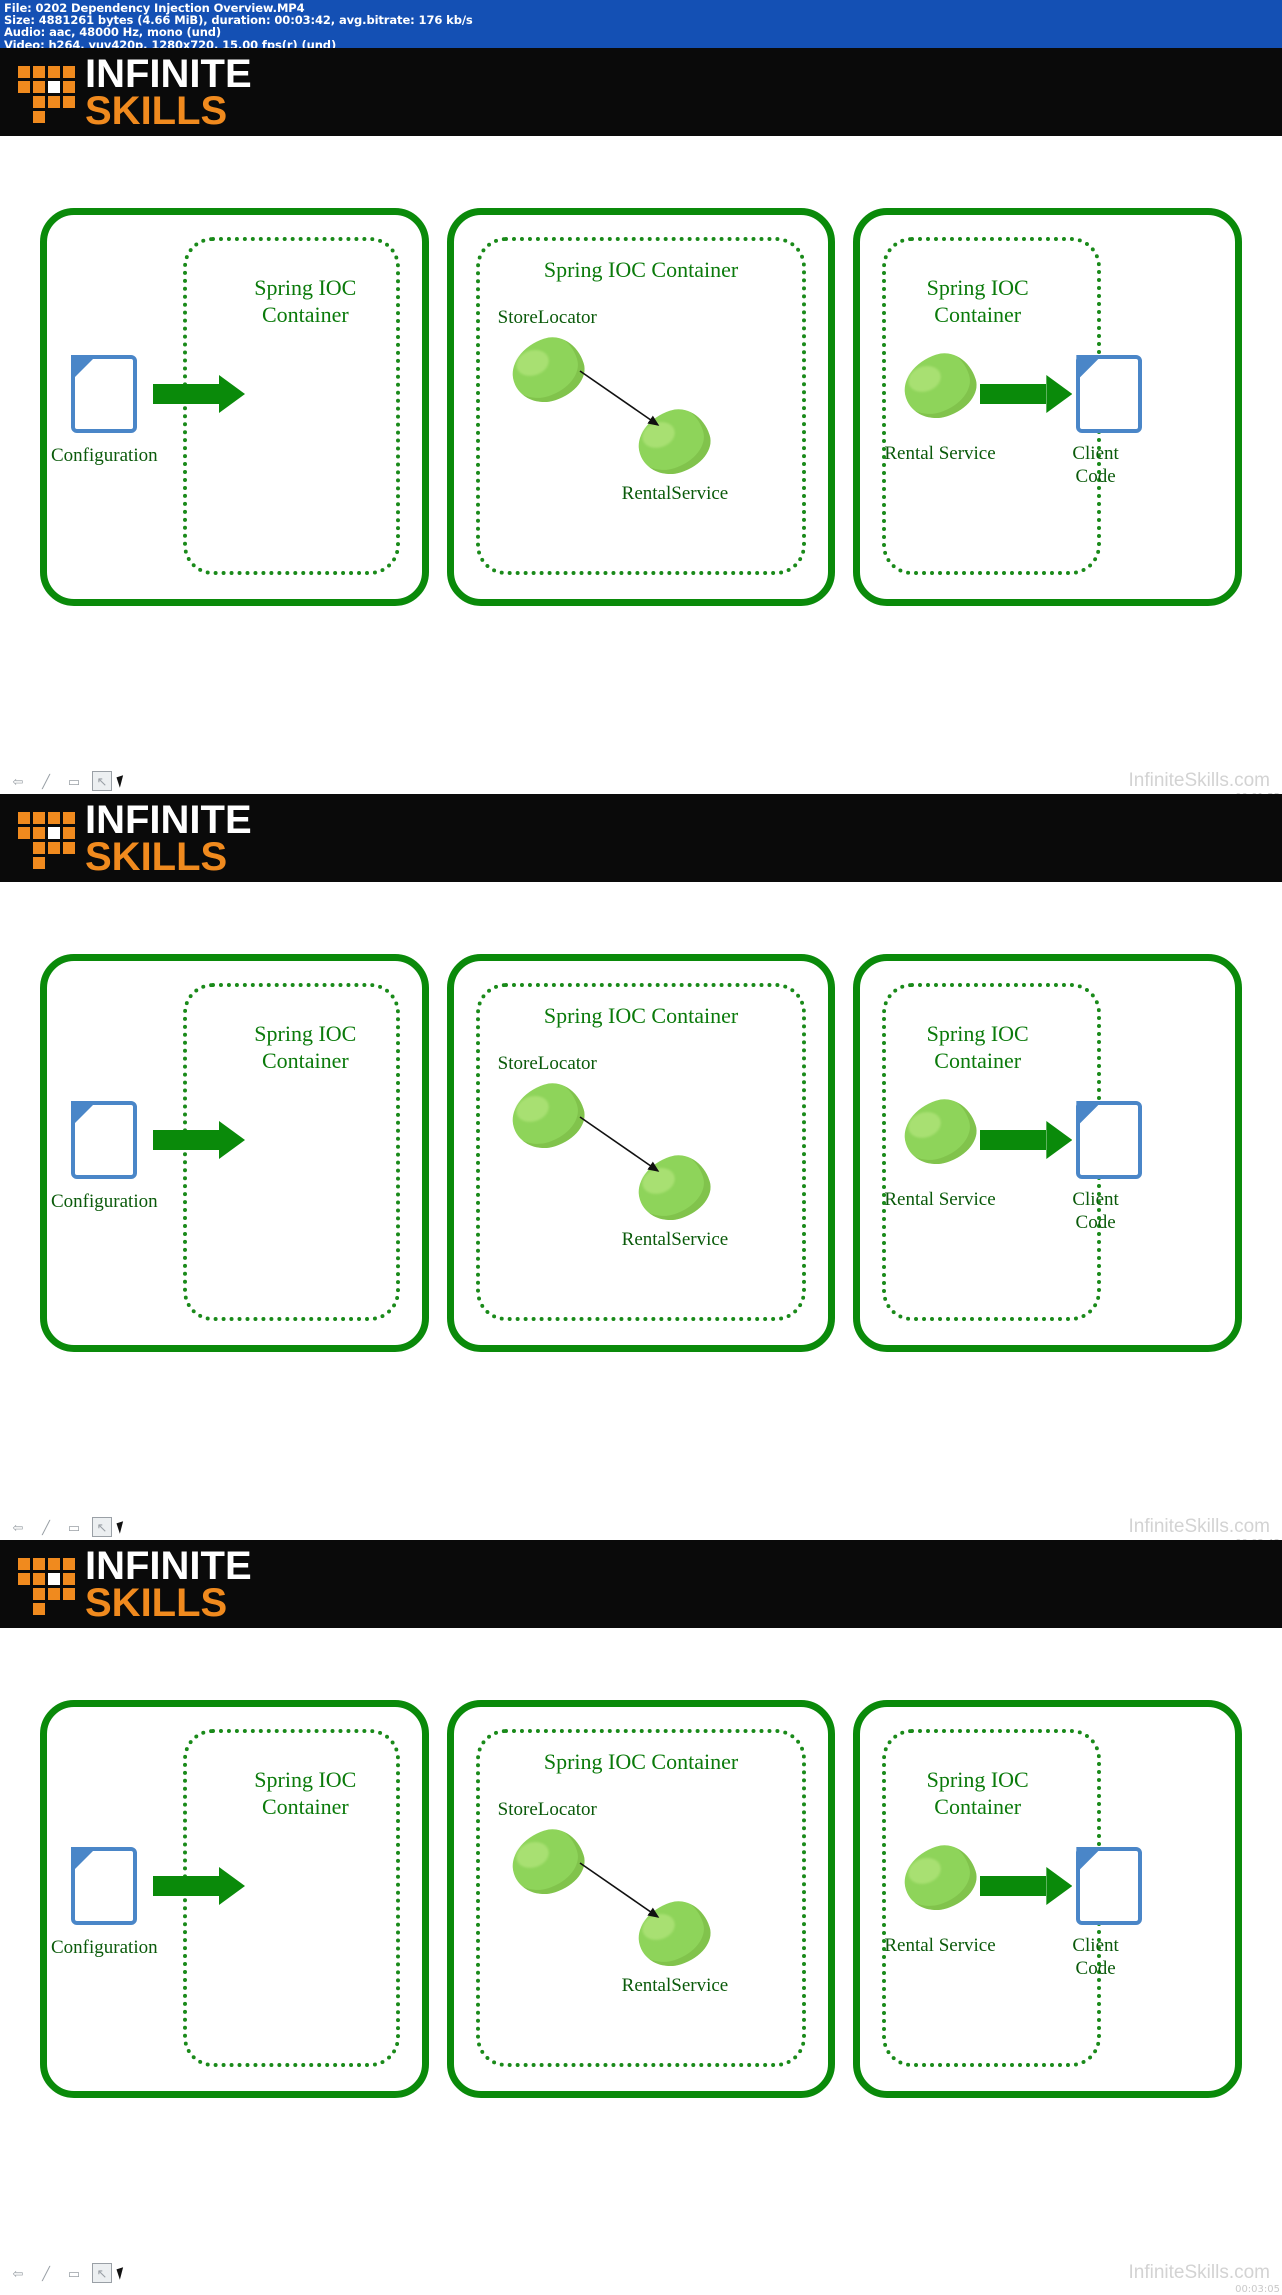  Describe the element at coordinates (641, 2278) in the screenshot. I see `frame-bottom-strip: ⇦ ╱ ▭ ↖ InfiniteSkills.com 00:03:05` at that location.